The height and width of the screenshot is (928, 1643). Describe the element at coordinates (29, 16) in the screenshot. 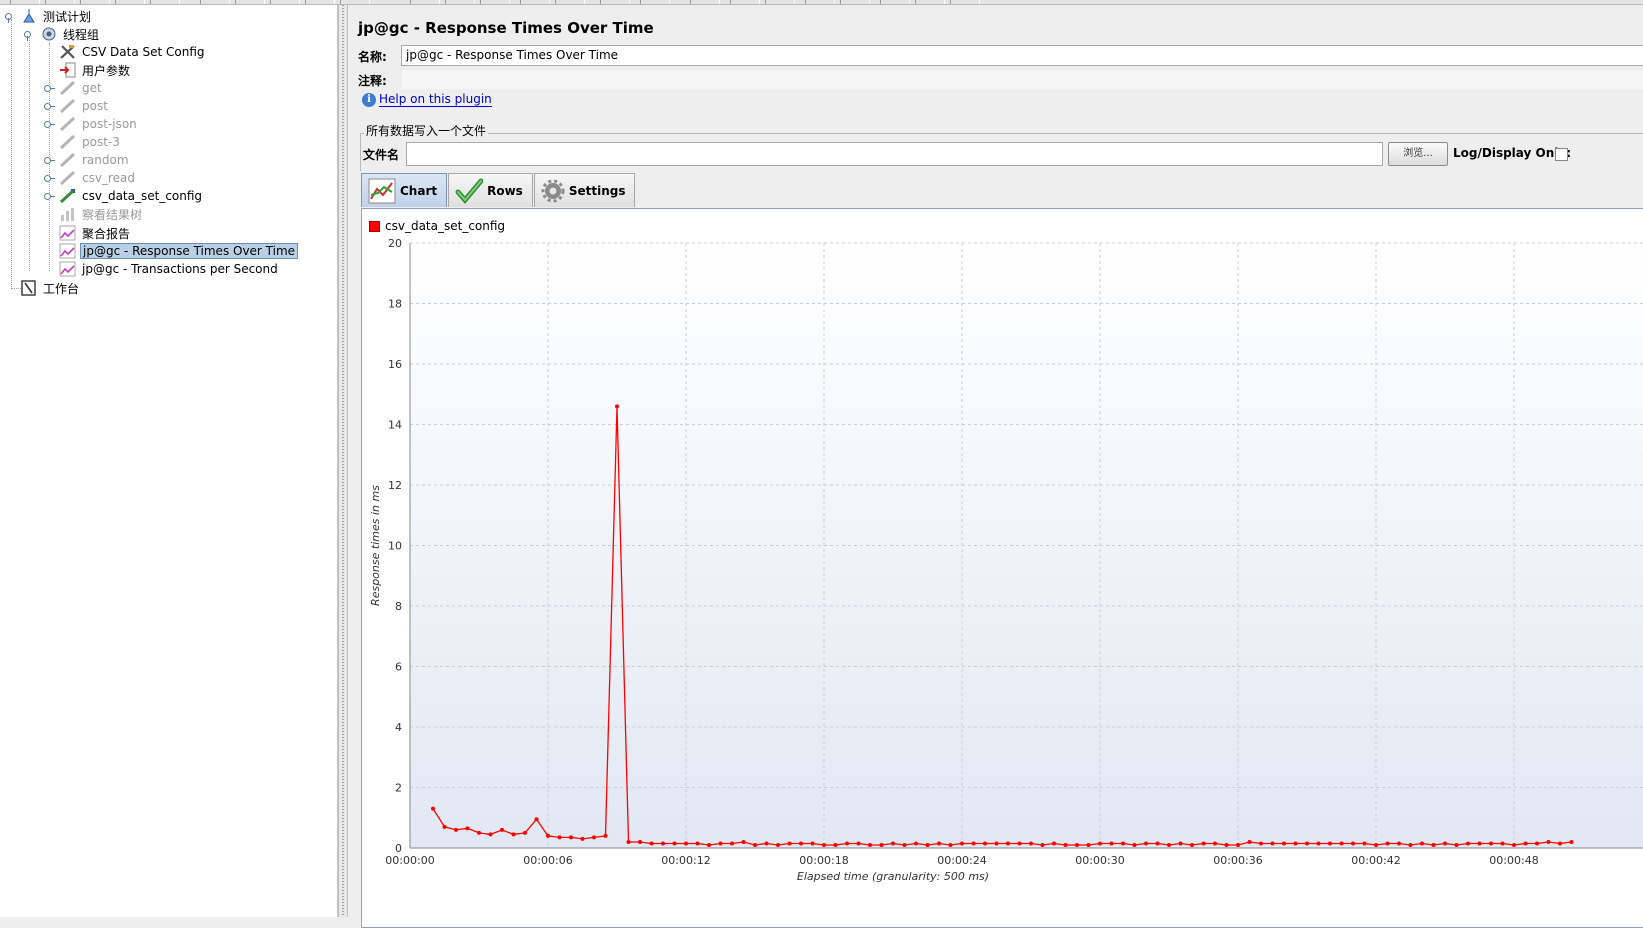

I see `test-plan-icon` at that location.